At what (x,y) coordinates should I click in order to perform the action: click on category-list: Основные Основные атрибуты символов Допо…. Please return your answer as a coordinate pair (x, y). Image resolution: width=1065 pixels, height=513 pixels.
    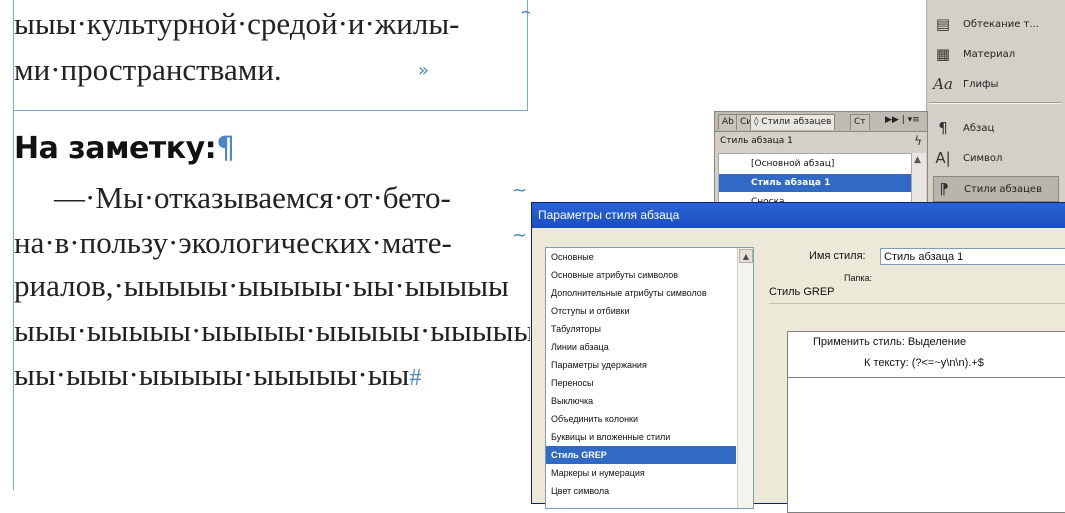
    Looking at the image, I should click on (649, 378).